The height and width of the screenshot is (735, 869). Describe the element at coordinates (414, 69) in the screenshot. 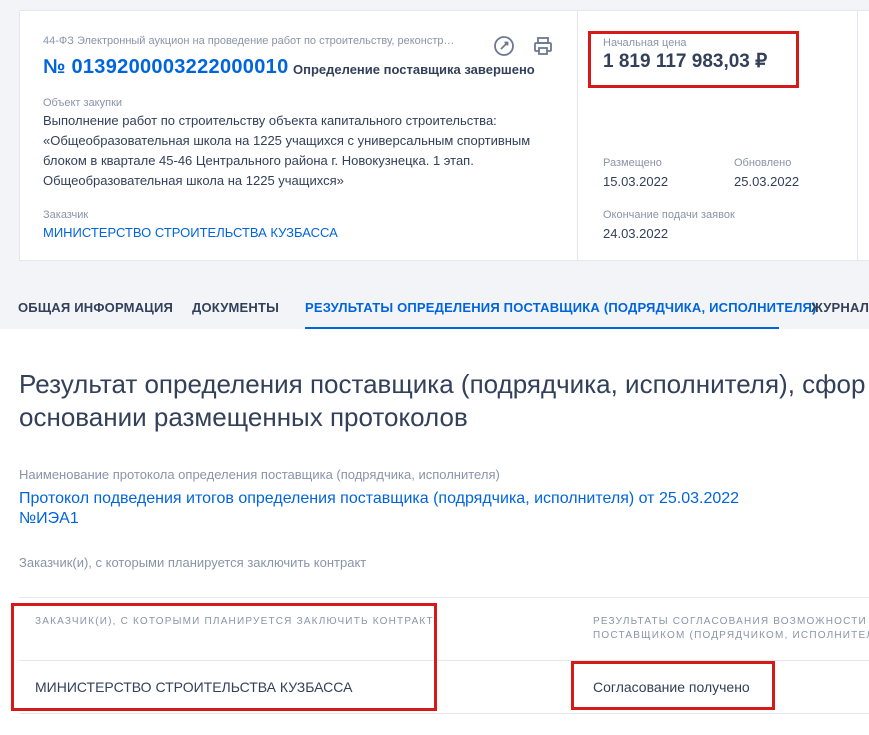

I see `status-text: Определение поставщика завершено` at that location.